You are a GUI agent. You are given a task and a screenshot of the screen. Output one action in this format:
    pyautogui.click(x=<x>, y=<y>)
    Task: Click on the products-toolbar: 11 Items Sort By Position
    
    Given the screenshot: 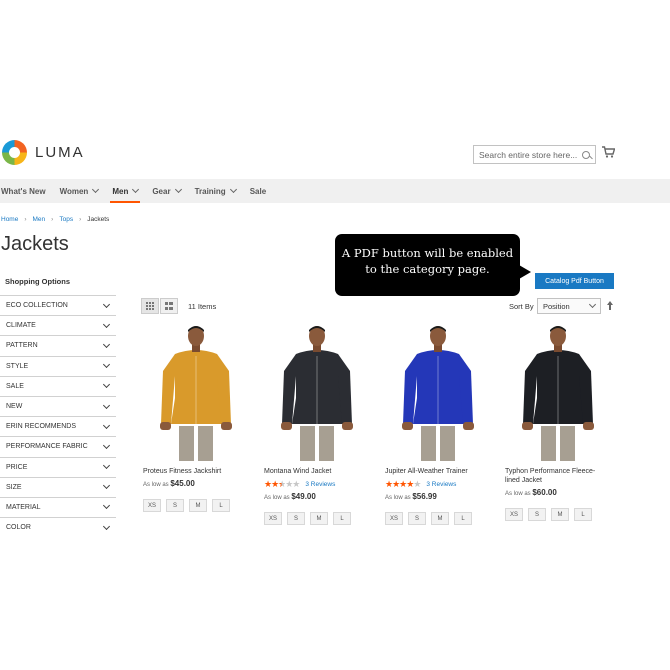 What is the action you would take?
    pyautogui.click(x=381, y=306)
    